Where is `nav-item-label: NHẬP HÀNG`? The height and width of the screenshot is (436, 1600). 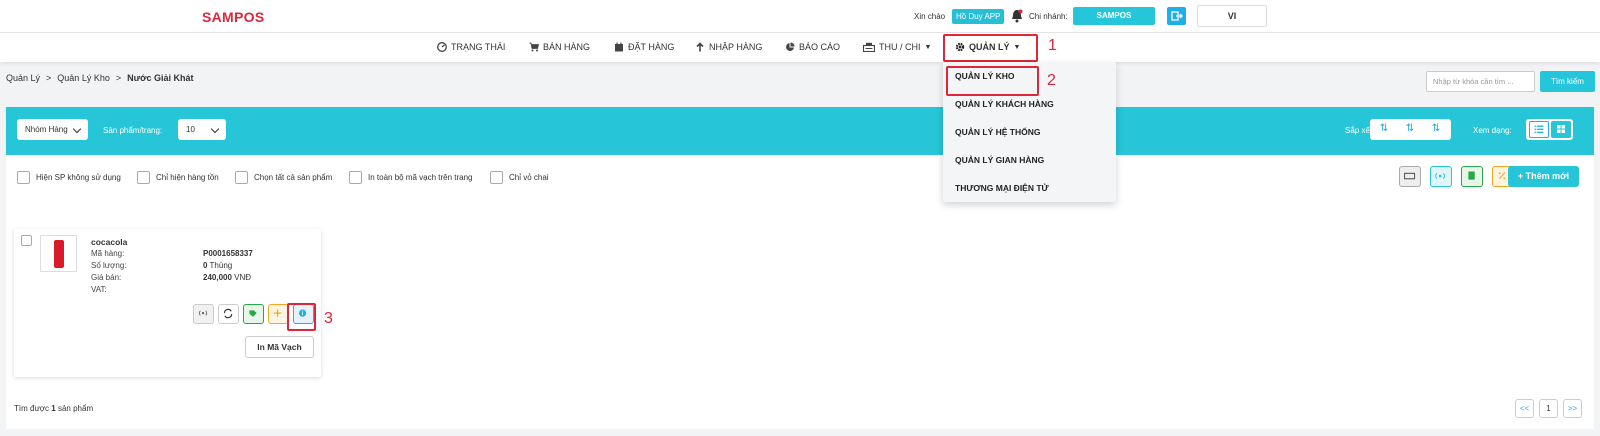
nav-item-label: NHẬP HÀNG is located at coordinates (736, 47).